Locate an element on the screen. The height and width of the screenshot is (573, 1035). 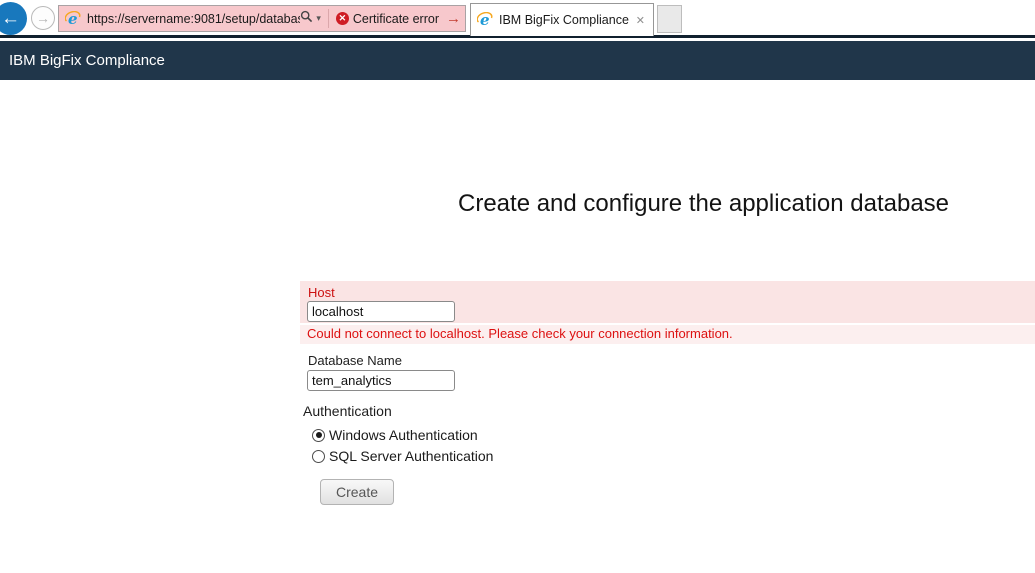
host-label: Host is located at coordinates (321, 292).